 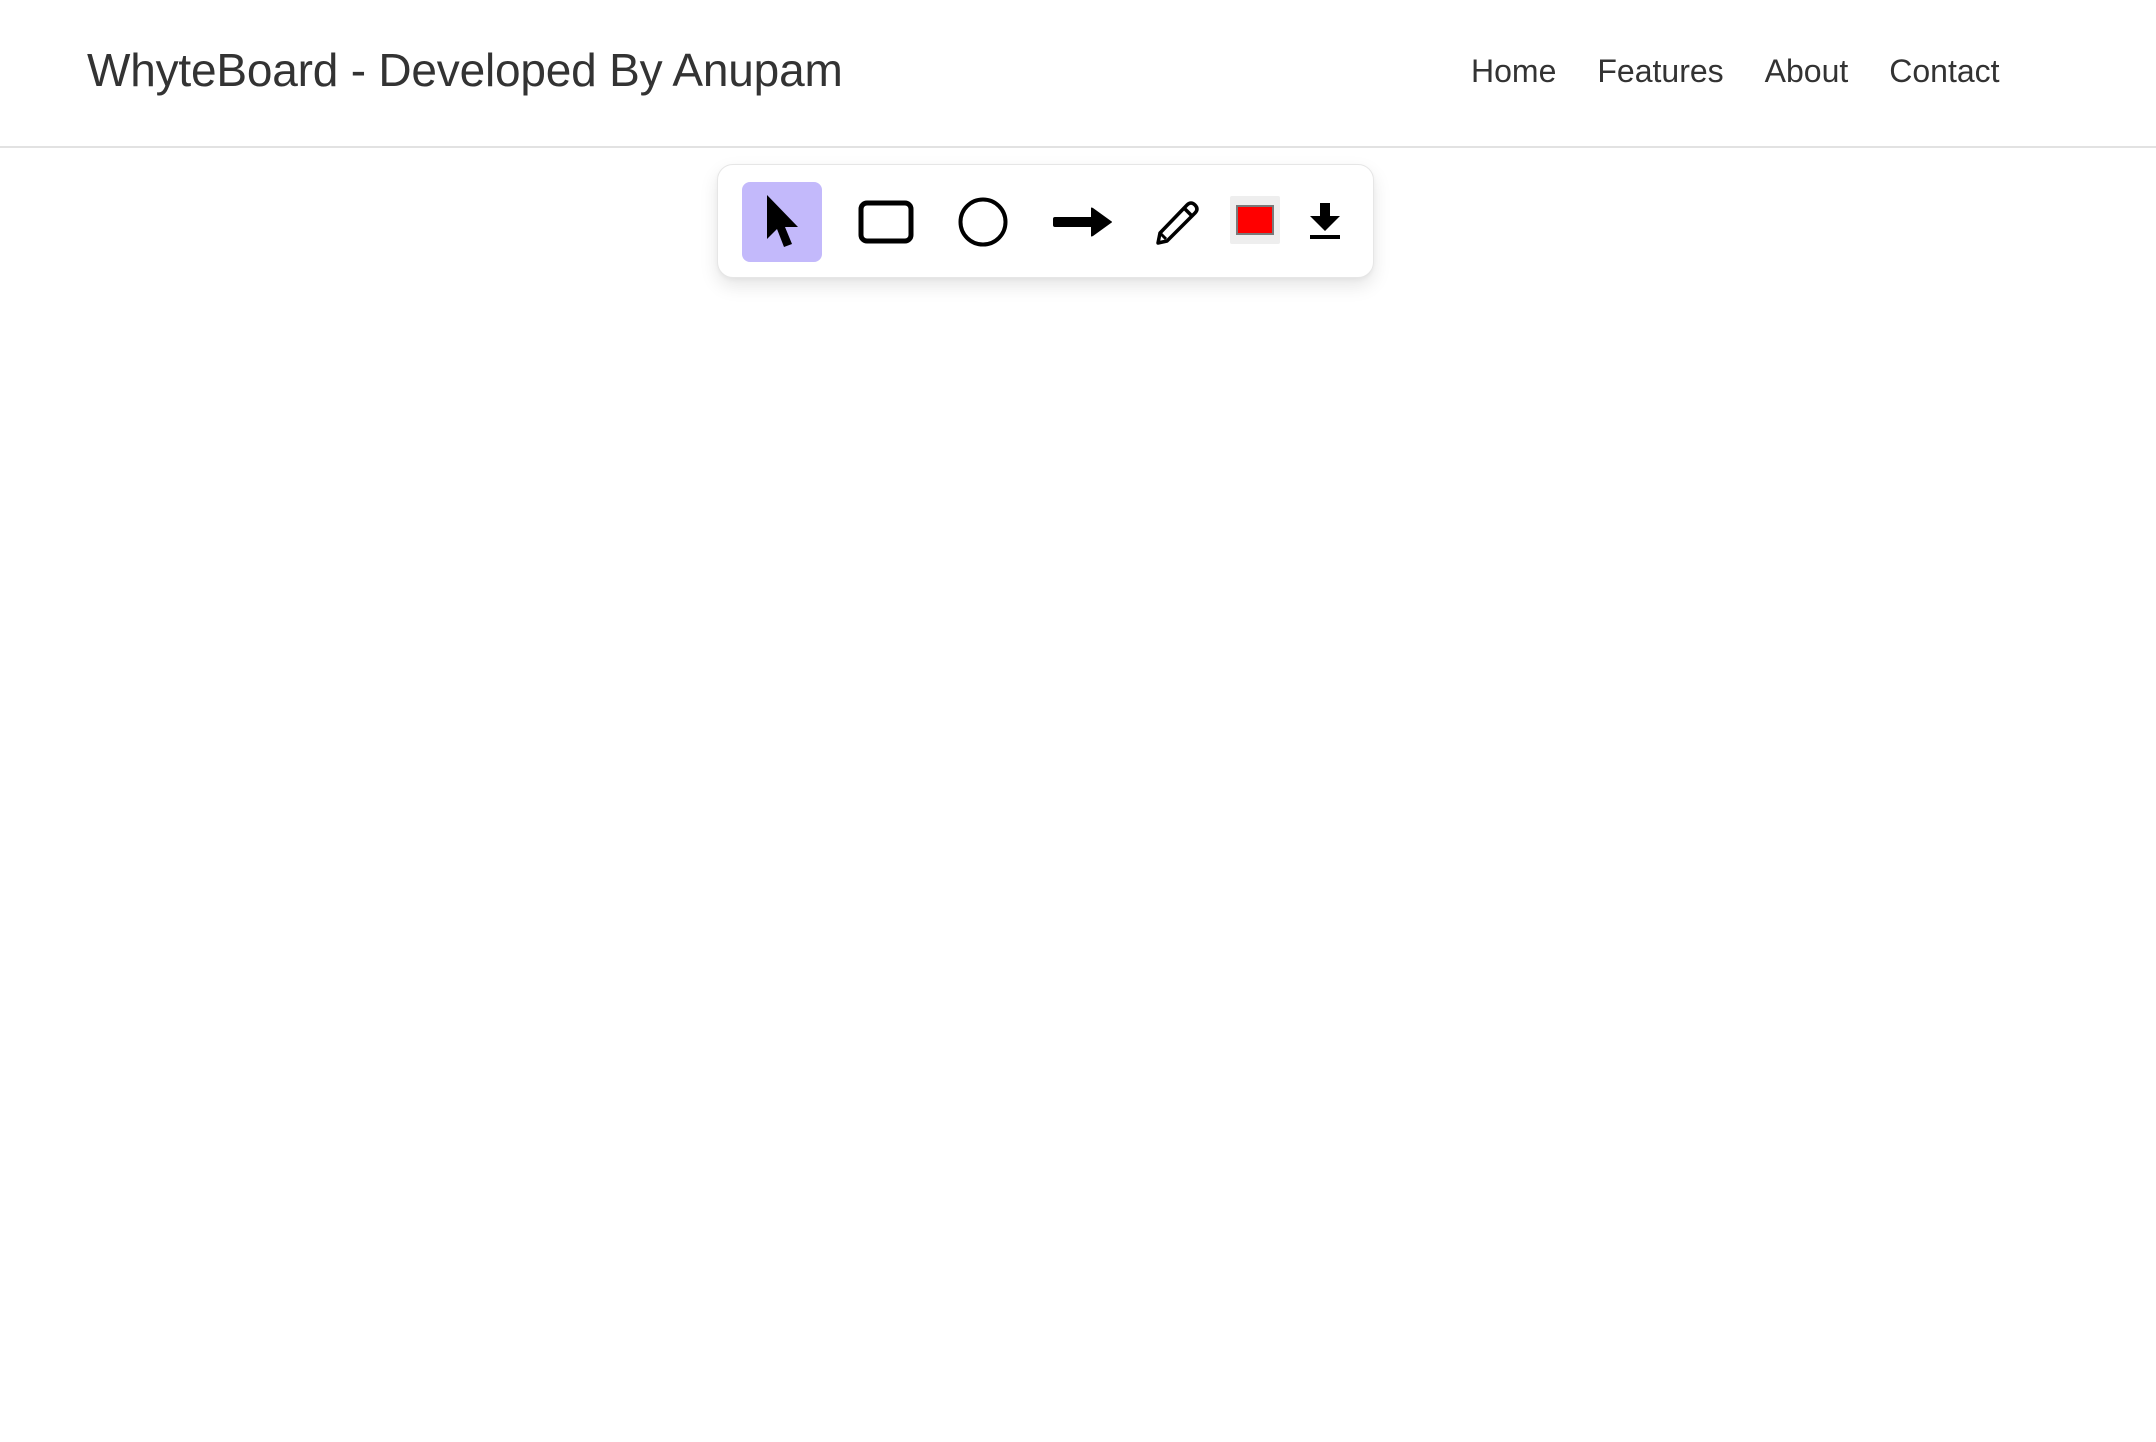 I want to click on select-tool-button, so click(x=782, y=222).